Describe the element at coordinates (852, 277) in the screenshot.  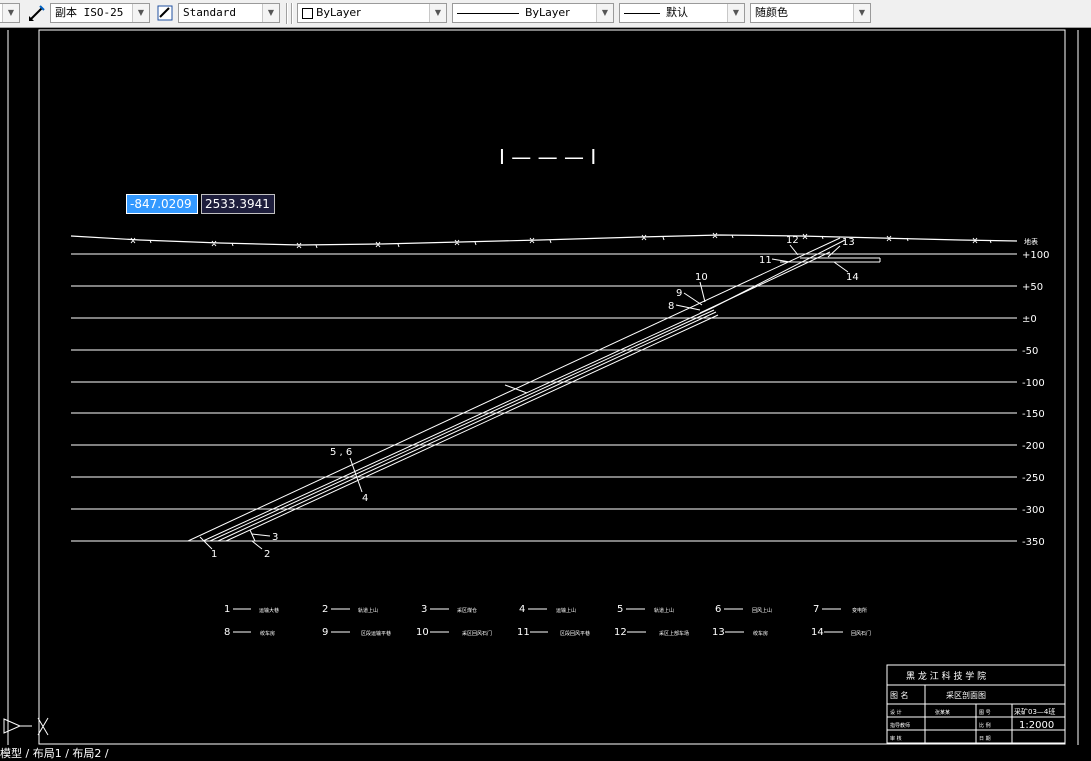
I see `callout-14: 14` at that location.